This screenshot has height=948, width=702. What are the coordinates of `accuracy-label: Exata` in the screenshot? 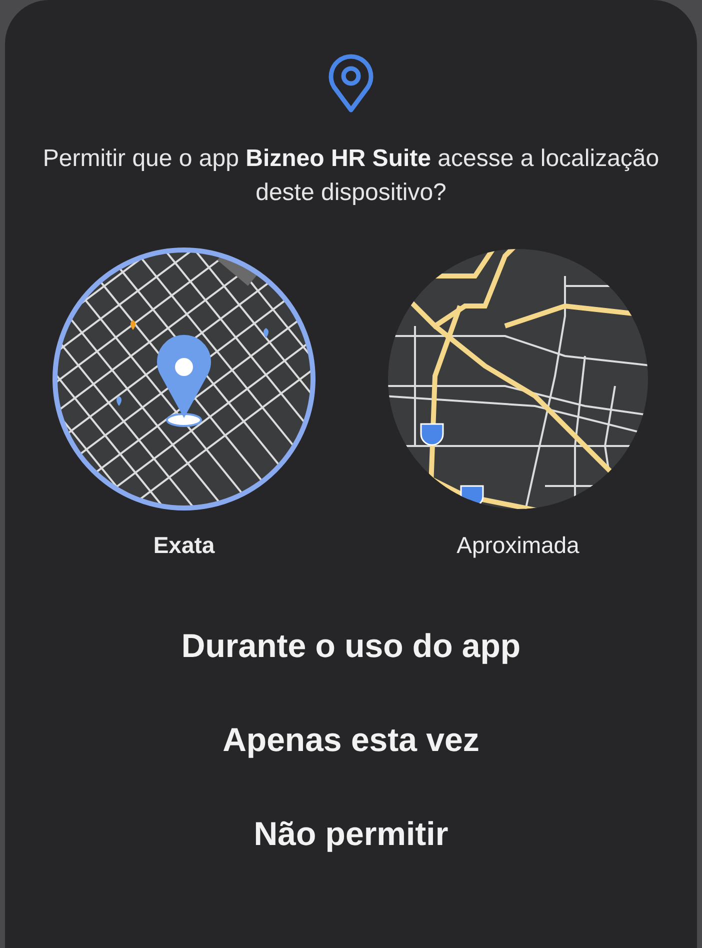 It's located at (184, 545).